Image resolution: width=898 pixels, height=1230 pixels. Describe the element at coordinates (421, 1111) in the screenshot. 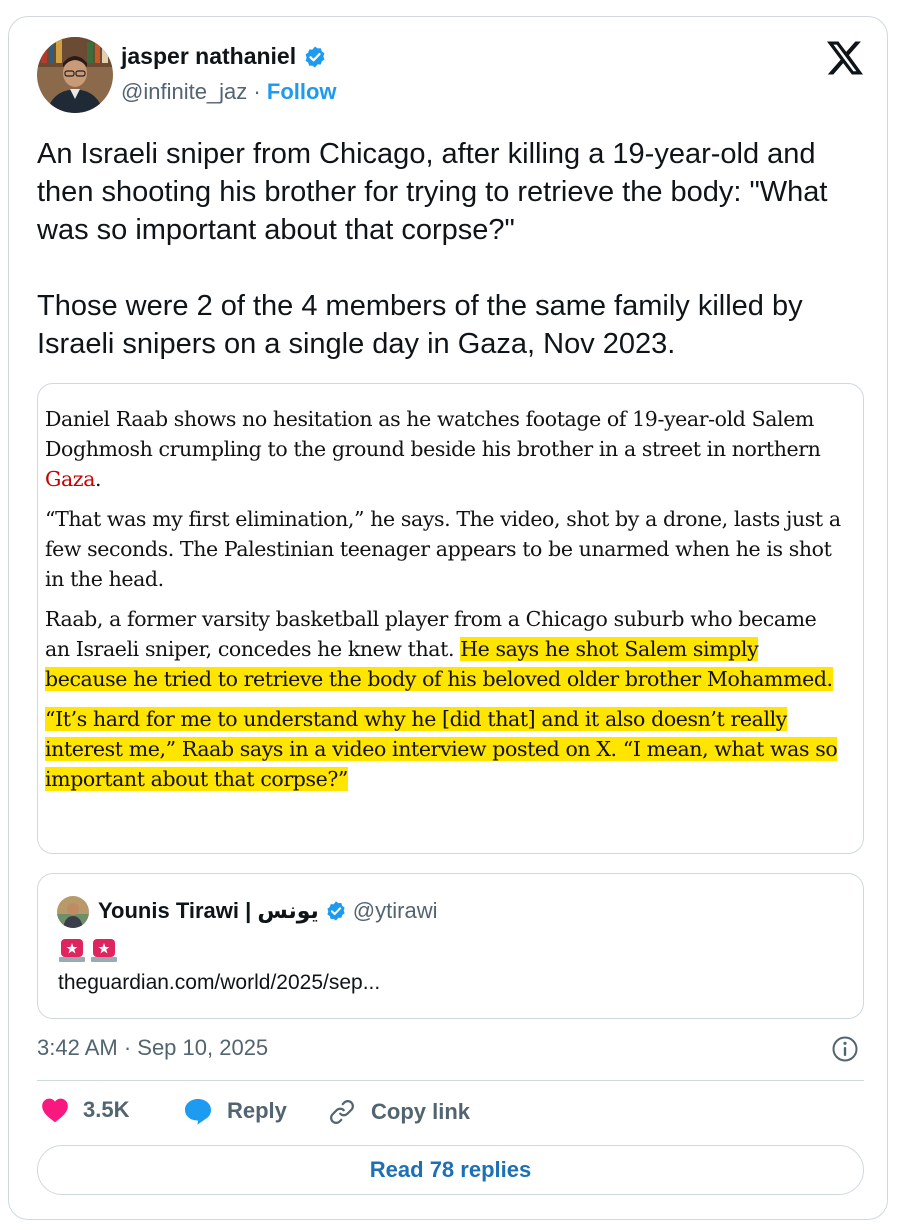

I see `copy-link-label: Copy link` at that location.